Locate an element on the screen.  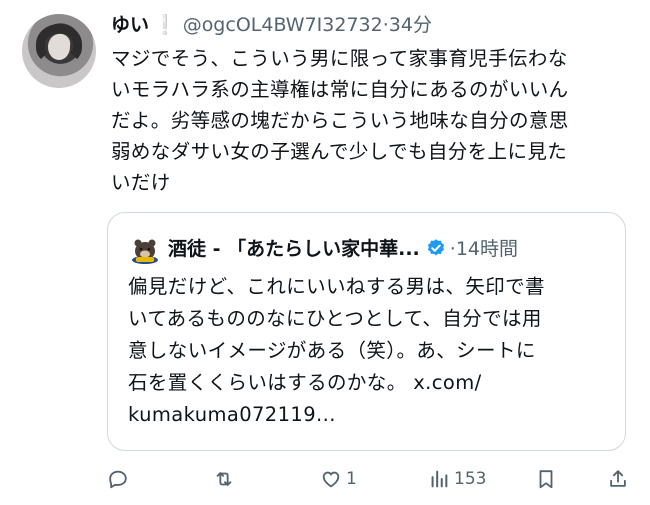
avatar is located at coordinates (59, 51).